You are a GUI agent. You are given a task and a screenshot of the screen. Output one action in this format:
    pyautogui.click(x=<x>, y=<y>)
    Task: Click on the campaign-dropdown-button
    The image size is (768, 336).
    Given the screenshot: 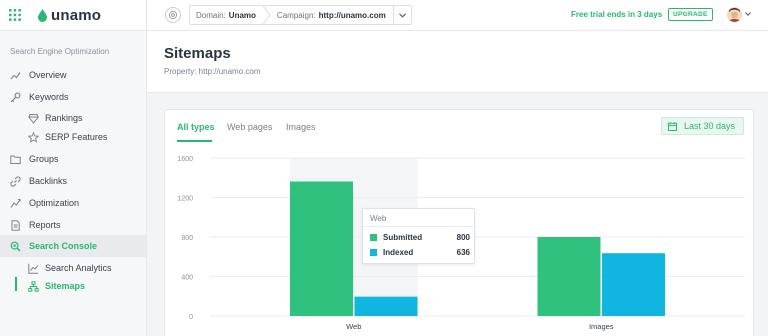 What is the action you would take?
    pyautogui.click(x=401, y=15)
    